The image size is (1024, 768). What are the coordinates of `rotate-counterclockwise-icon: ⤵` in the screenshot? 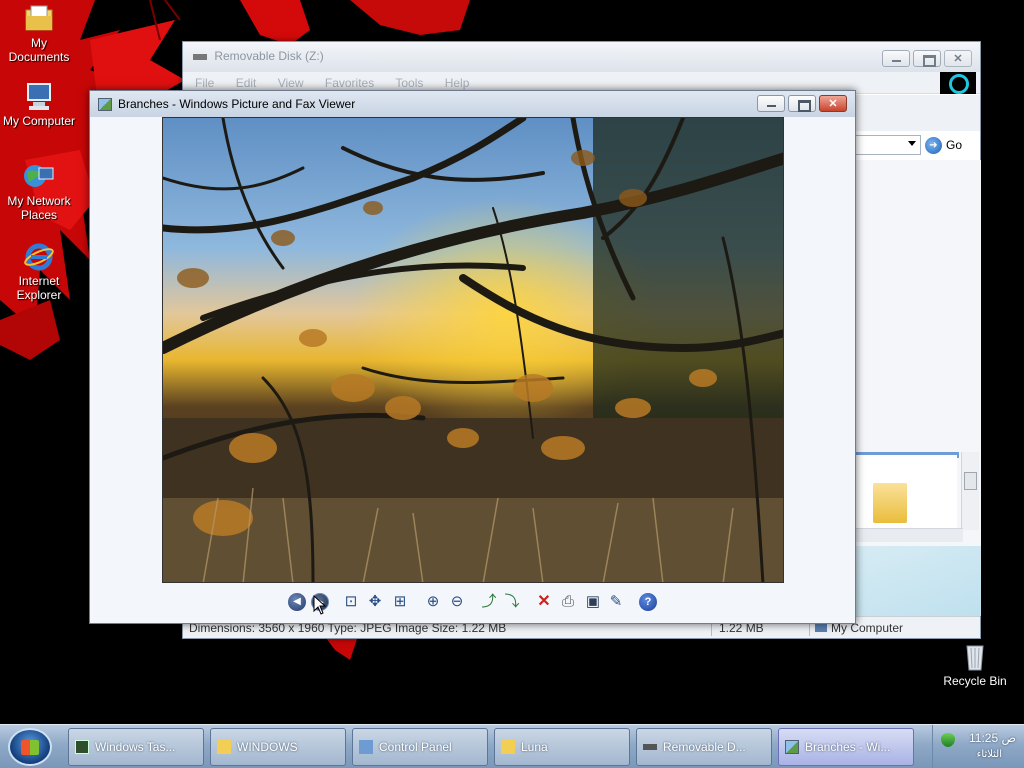 It's located at (512, 602).